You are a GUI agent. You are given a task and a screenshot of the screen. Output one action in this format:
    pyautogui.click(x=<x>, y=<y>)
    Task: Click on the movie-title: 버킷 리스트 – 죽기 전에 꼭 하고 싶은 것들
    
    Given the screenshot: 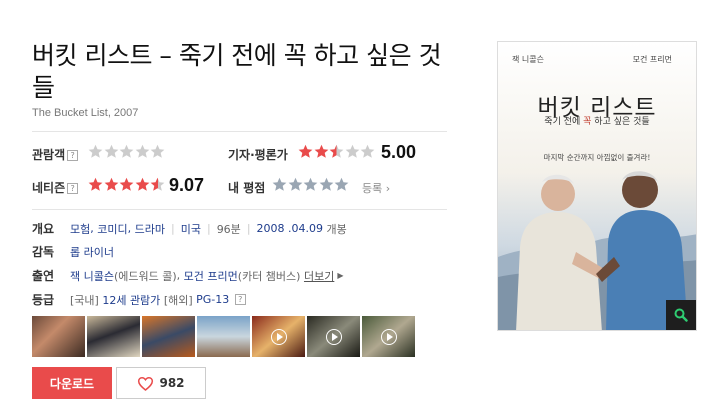 What is the action you would take?
    pyautogui.click(x=237, y=71)
    